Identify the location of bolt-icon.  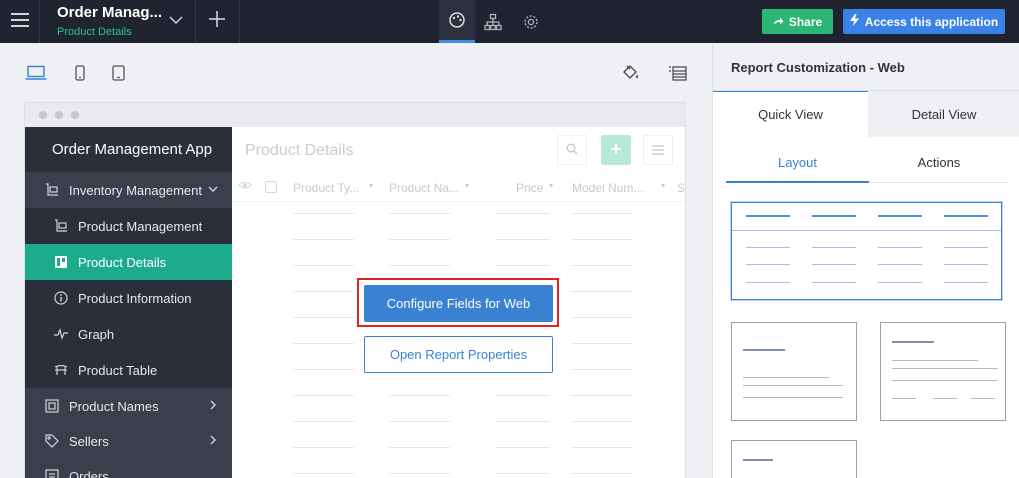
(854, 21).